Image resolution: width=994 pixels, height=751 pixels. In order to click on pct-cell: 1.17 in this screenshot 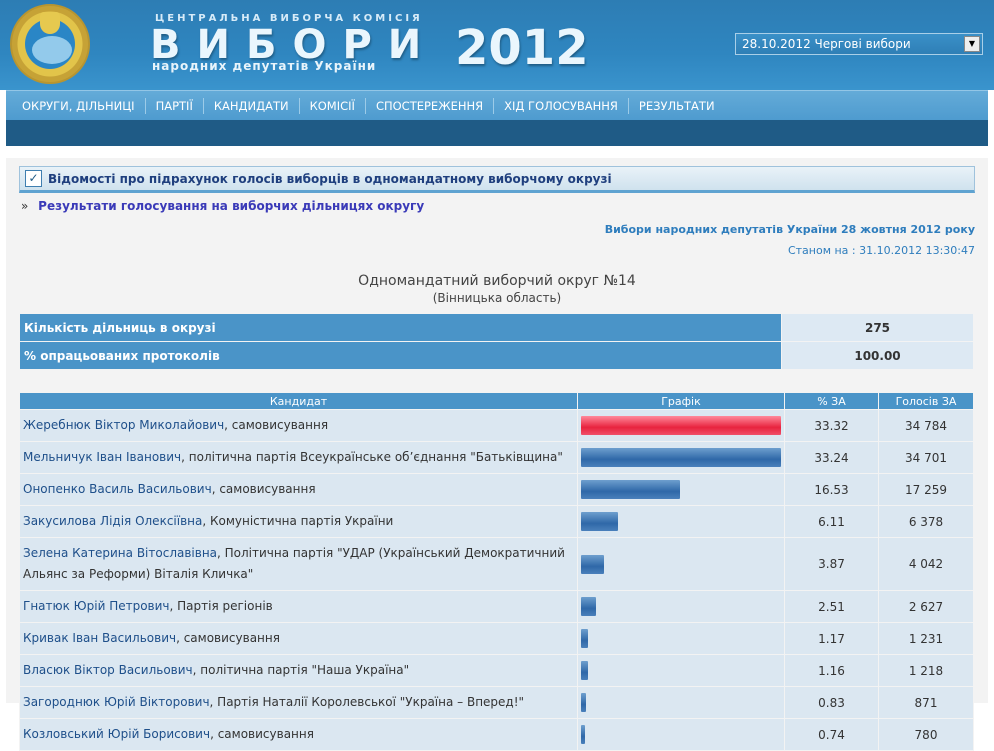, I will do `click(831, 638)`.